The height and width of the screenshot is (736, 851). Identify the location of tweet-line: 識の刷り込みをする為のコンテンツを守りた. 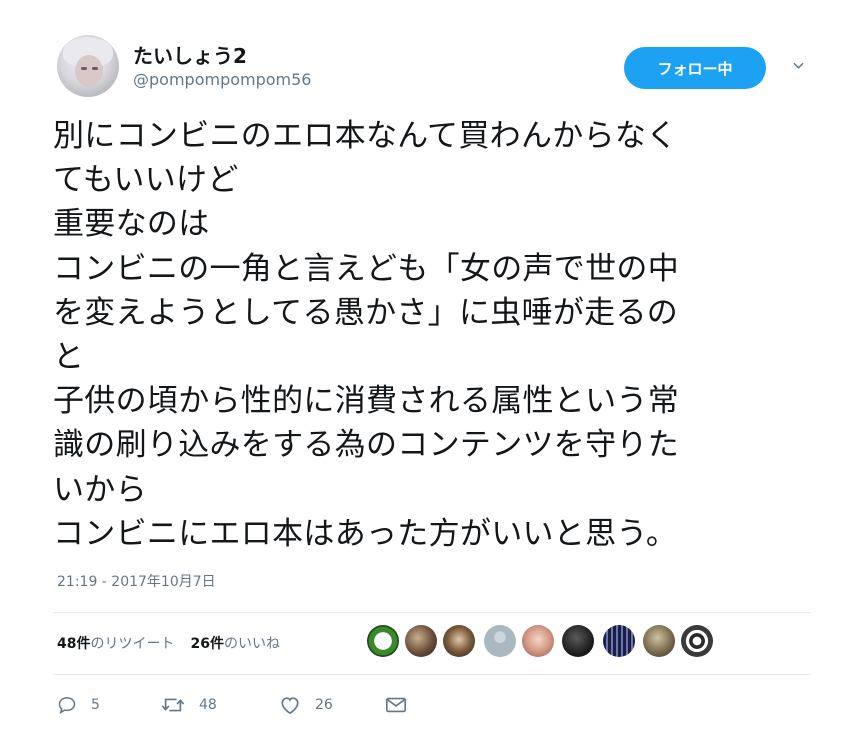
(366, 445).